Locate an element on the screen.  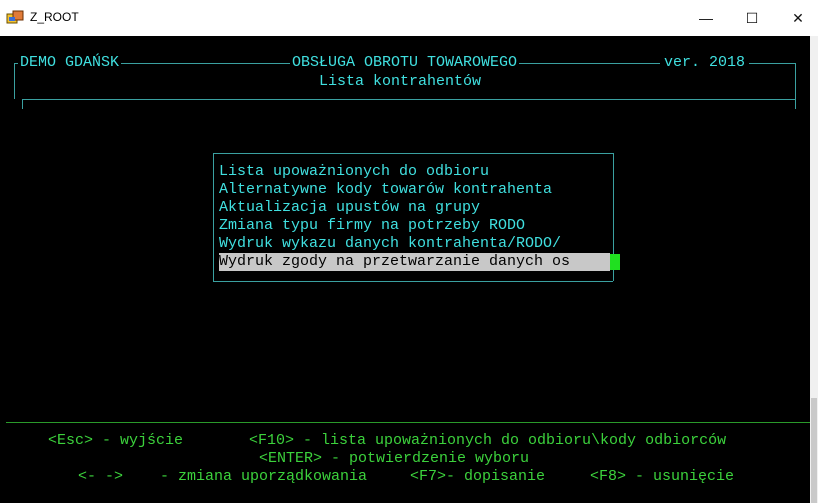
menu-item-authorized-list: Lista upoważnionych do odbioru is located at coordinates (354, 172).